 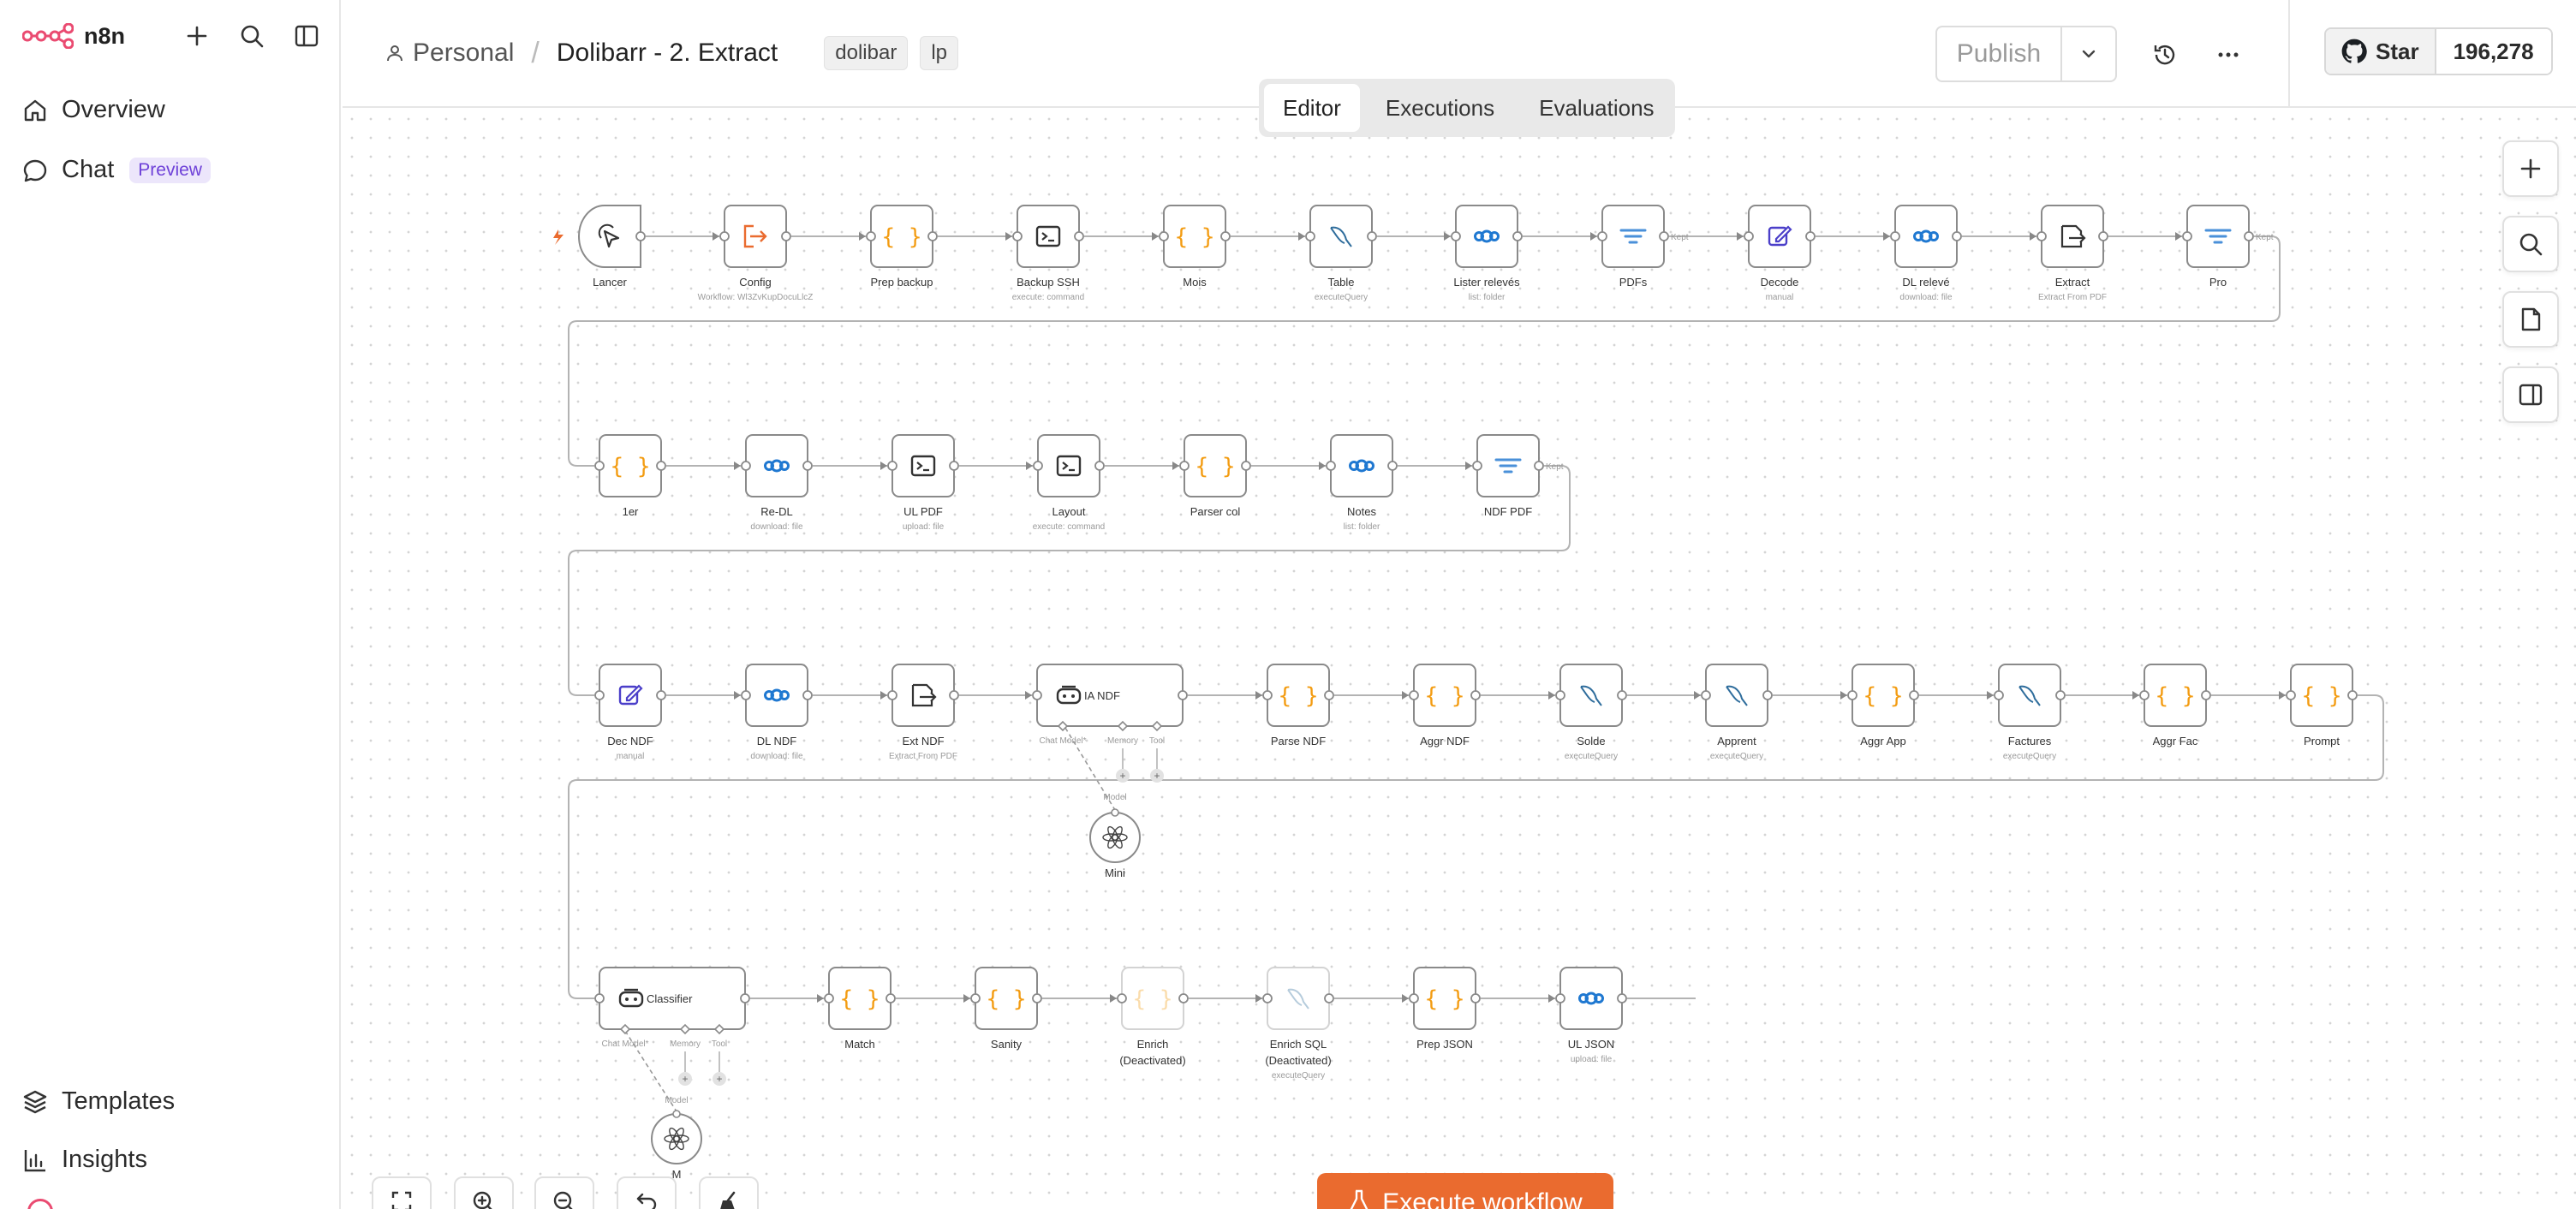 What do you see at coordinates (1445, 1009) in the screenshot?
I see `node-prepjson: { } Prep JSON` at bounding box center [1445, 1009].